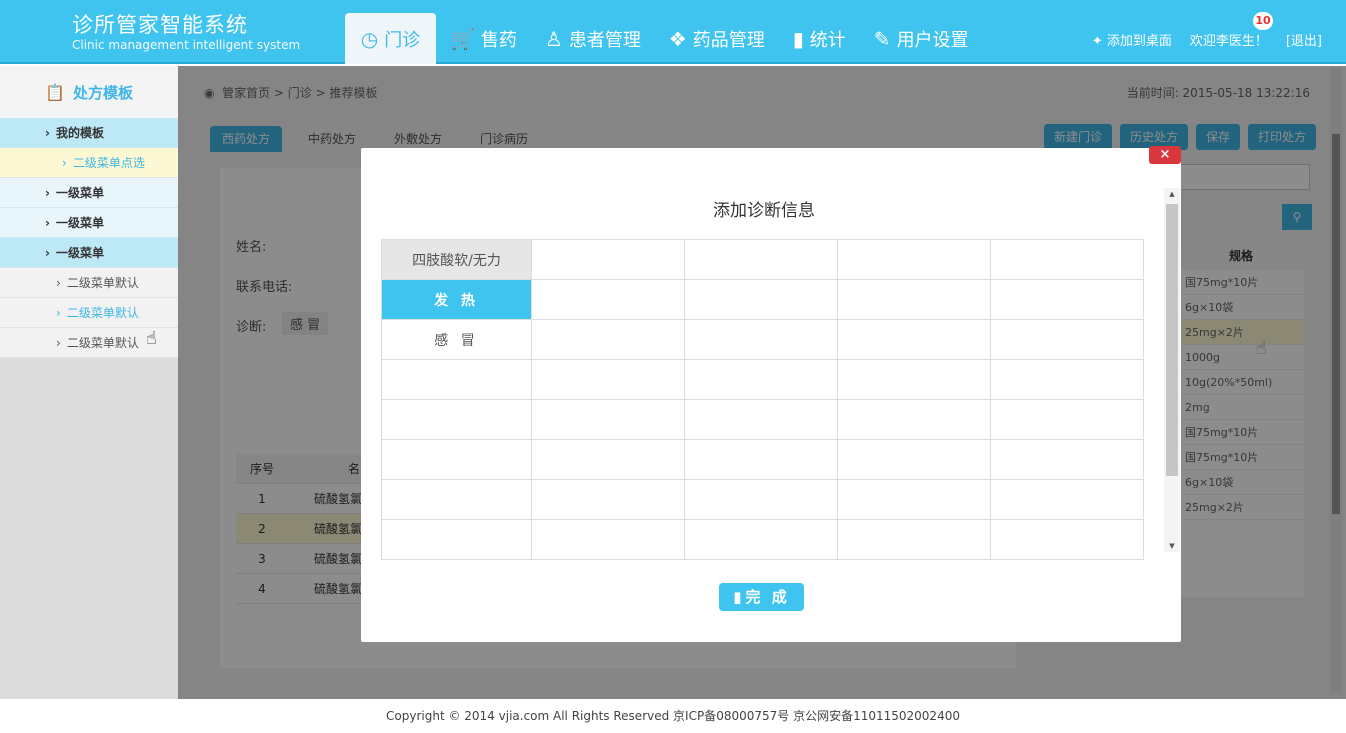 Image resolution: width=1346 pixels, height=733 pixels. I want to click on nav-clinic-label: 门诊, so click(402, 40).